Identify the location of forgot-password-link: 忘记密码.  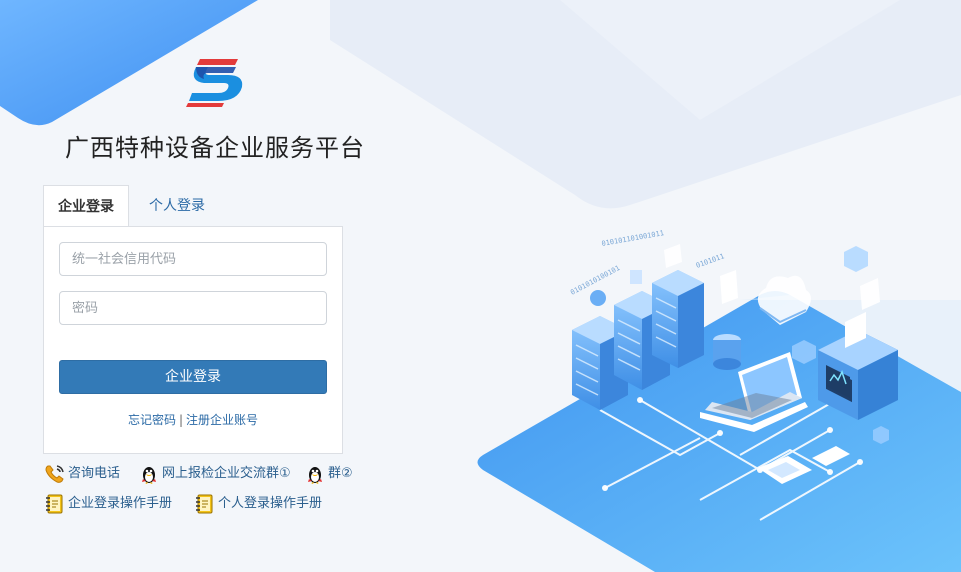
(152, 420).